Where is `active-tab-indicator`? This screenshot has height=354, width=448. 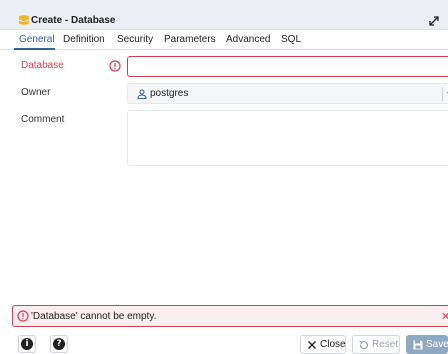 active-tab-indicator is located at coordinates (34, 49).